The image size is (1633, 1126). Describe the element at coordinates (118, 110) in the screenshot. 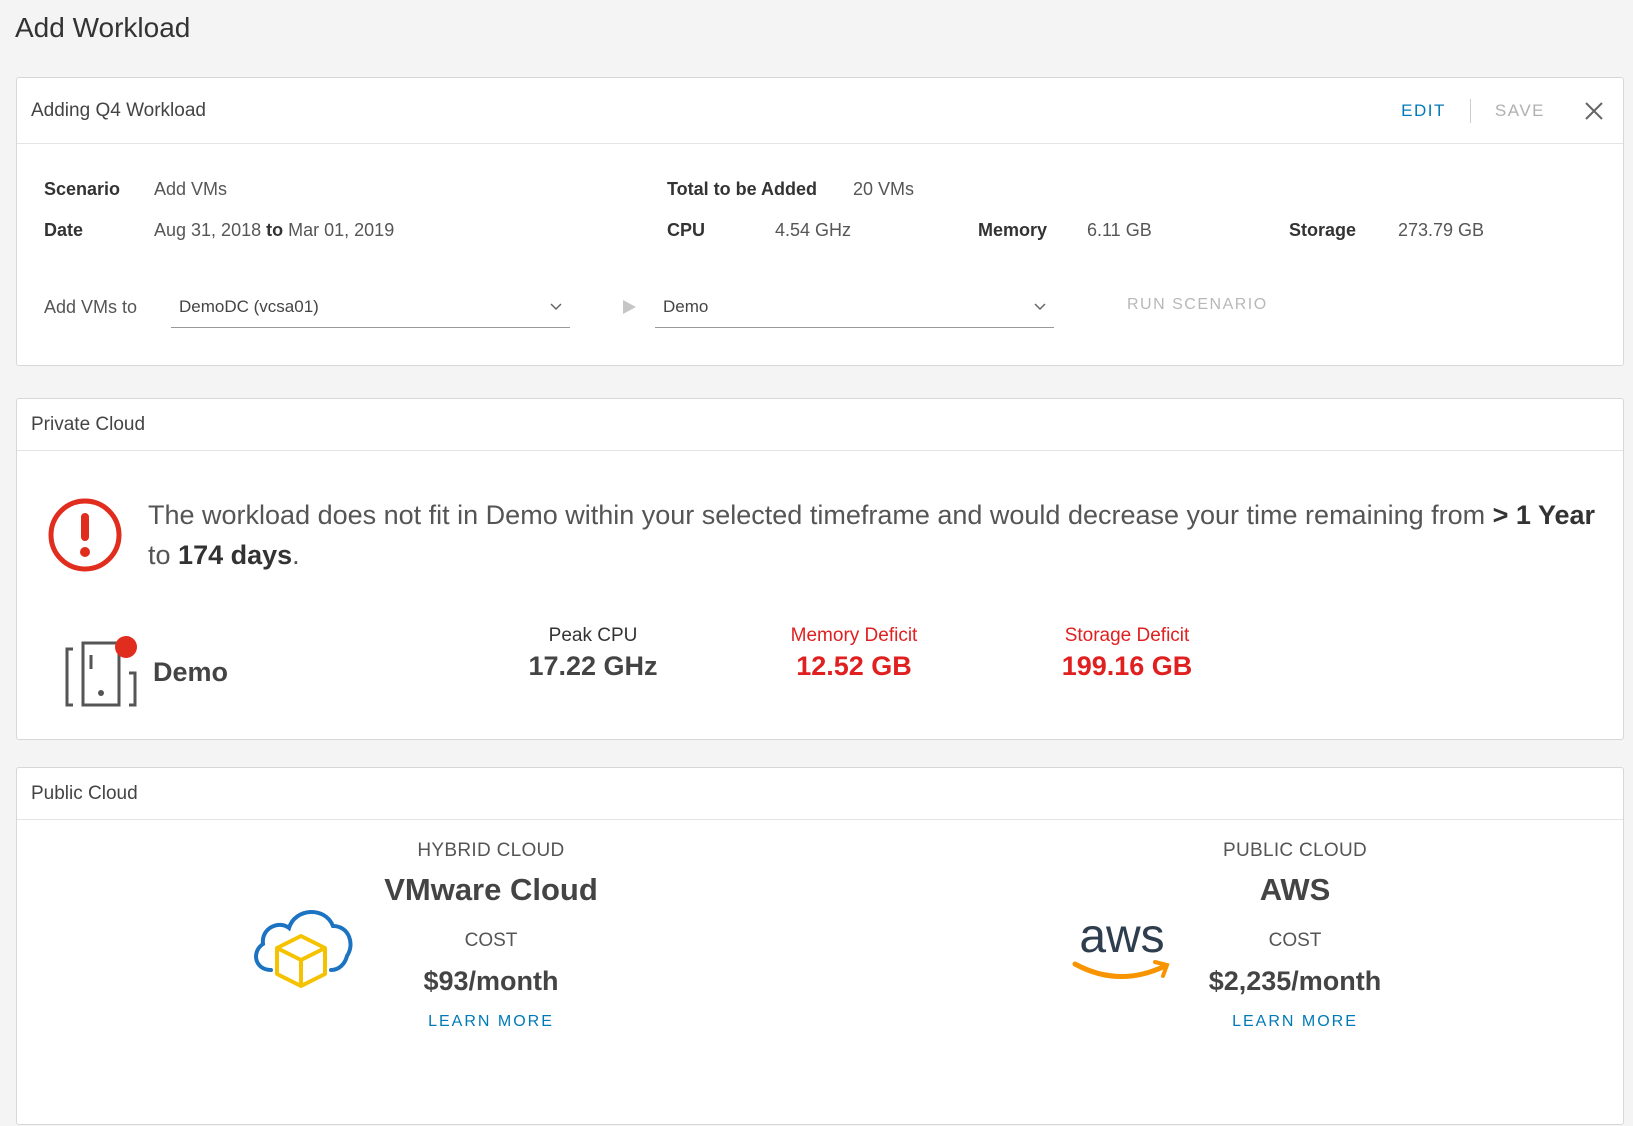

I see `workload-title: Adding Q4 Workload` at that location.